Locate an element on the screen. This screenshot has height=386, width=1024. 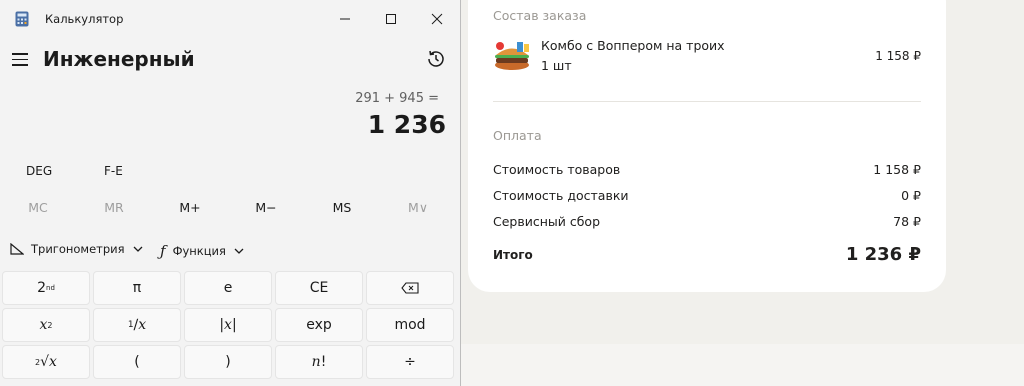
memory-subtract-button: M− is located at coordinates (266, 207).